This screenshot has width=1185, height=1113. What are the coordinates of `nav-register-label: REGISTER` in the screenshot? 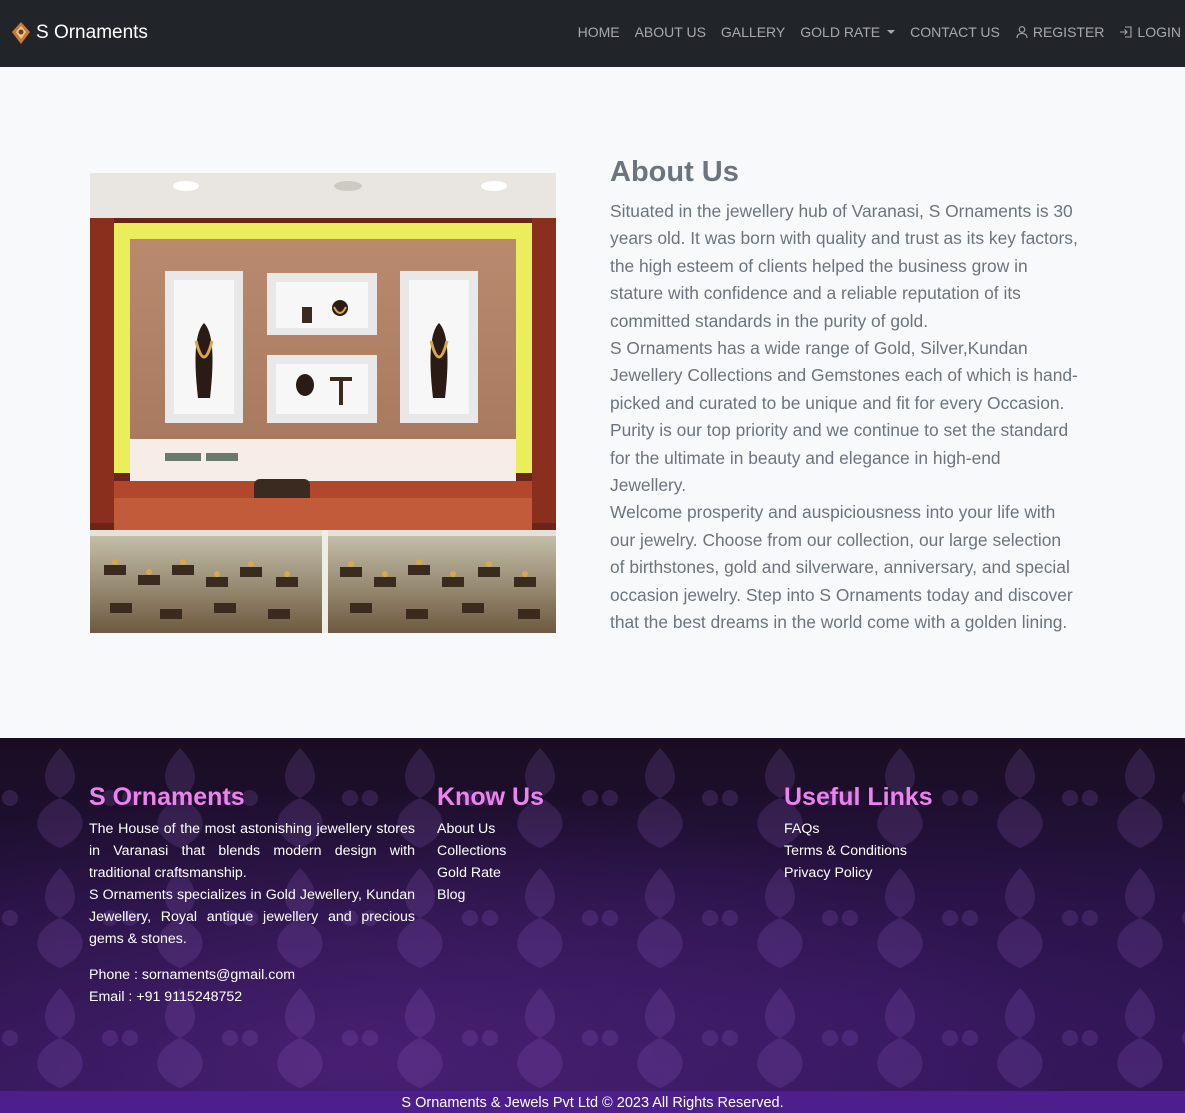 It's located at (1068, 32).